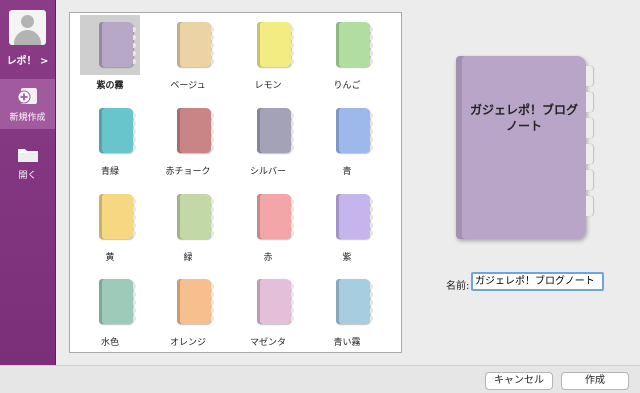  Describe the element at coordinates (110, 227) in the screenshot. I see `notebook-option: 黄` at that location.